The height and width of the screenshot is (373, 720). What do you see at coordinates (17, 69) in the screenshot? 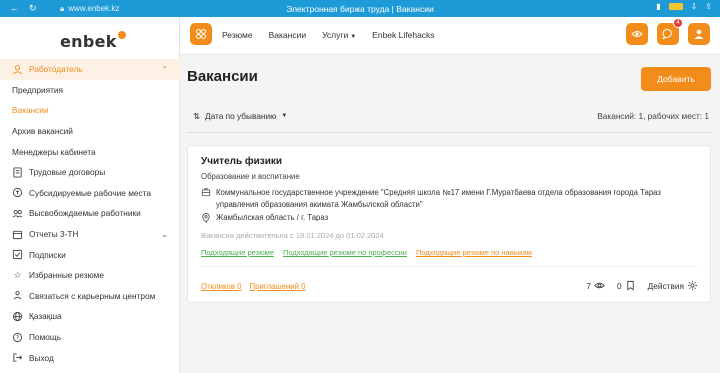
I see `user-icon` at bounding box center [17, 69].